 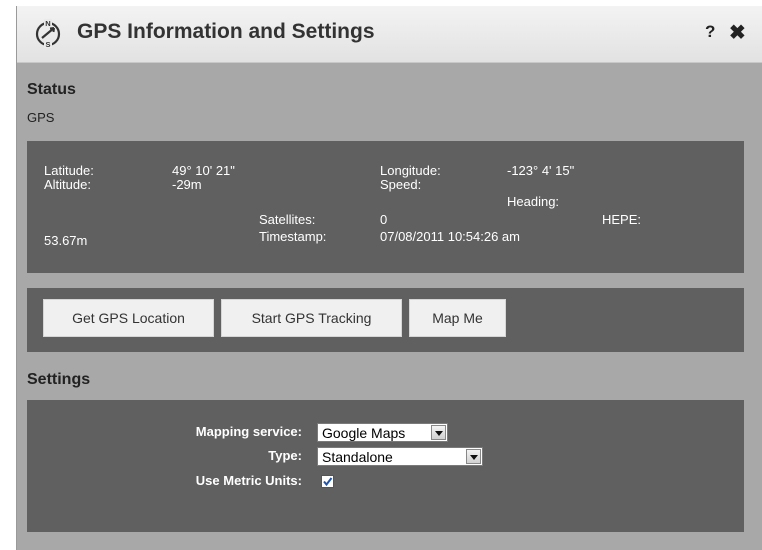 What do you see at coordinates (248, 480) in the screenshot?
I see `metric-units-label: Use Metric Units:` at bounding box center [248, 480].